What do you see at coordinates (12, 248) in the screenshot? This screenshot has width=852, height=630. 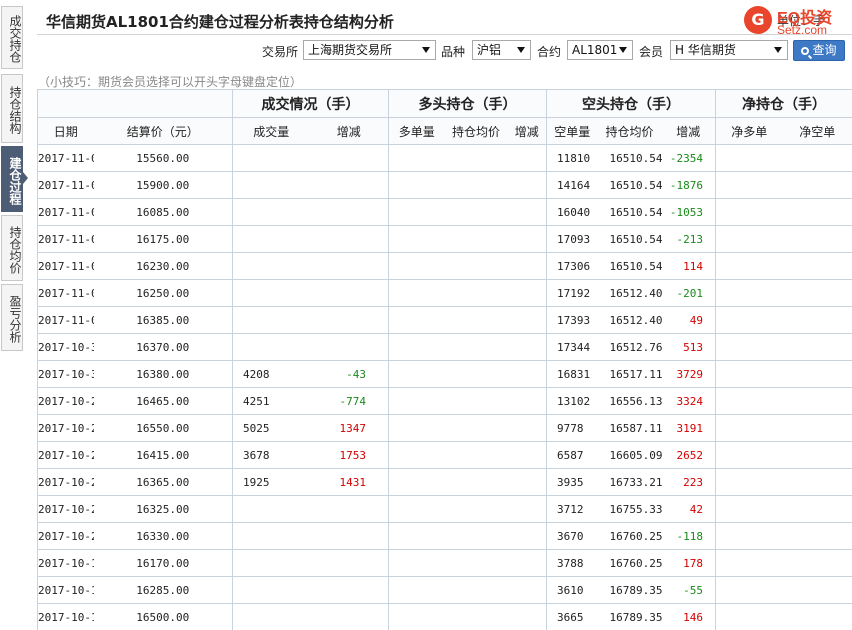 I see `tab-avg-price: 持仓均价` at bounding box center [12, 248].